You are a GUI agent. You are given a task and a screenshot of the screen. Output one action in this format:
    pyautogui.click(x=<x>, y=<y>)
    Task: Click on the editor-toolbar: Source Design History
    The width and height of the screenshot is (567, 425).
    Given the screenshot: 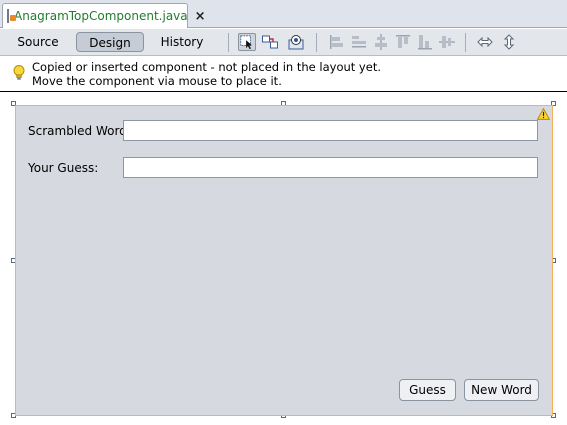 What is the action you would take?
    pyautogui.click(x=283, y=42)
    